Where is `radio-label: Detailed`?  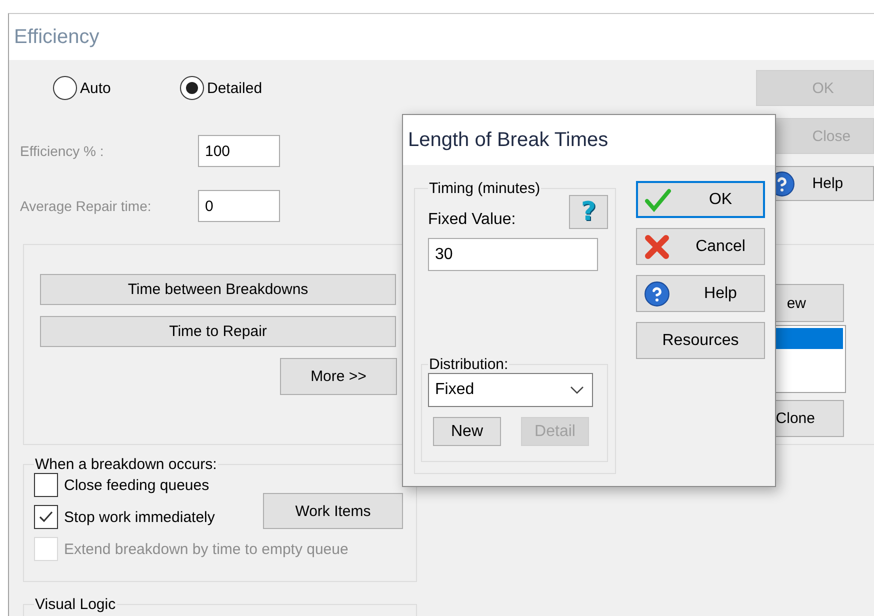 radio-label: Detailed is located at coordinates (234, 88).